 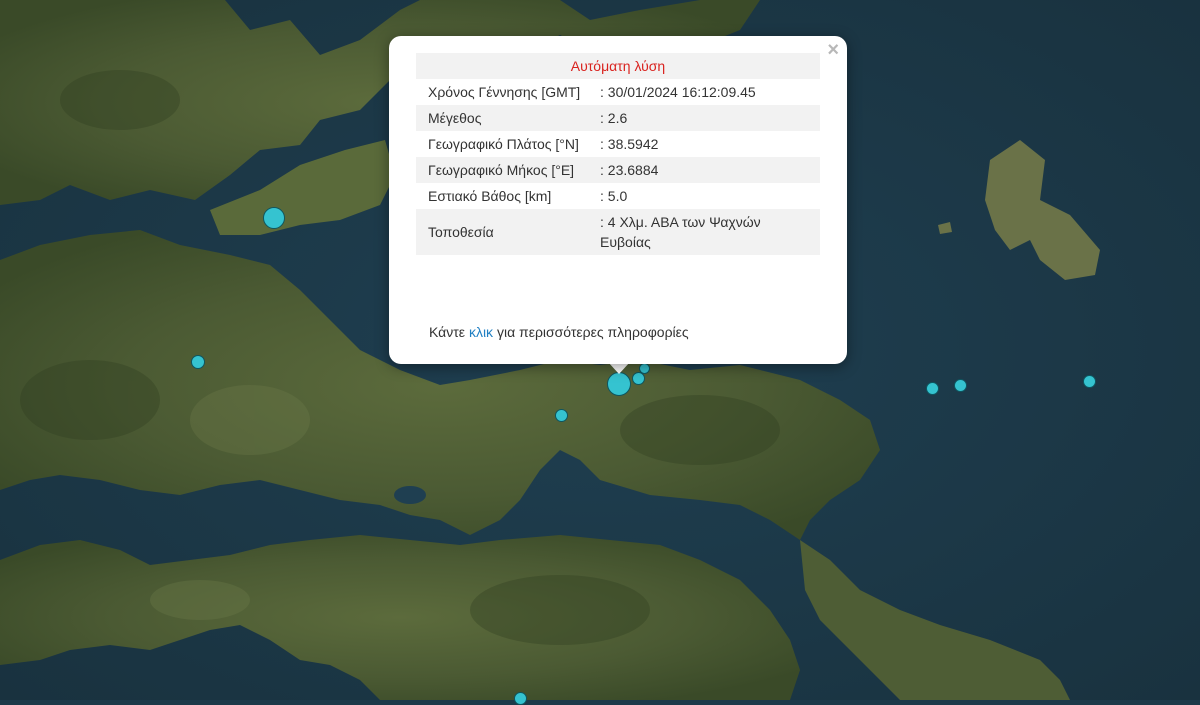 I want to click on location-value: : 4 Χλμ. ΑΒΑ των Ψαχνών Ευβοίας, so click(x=708, y=232).